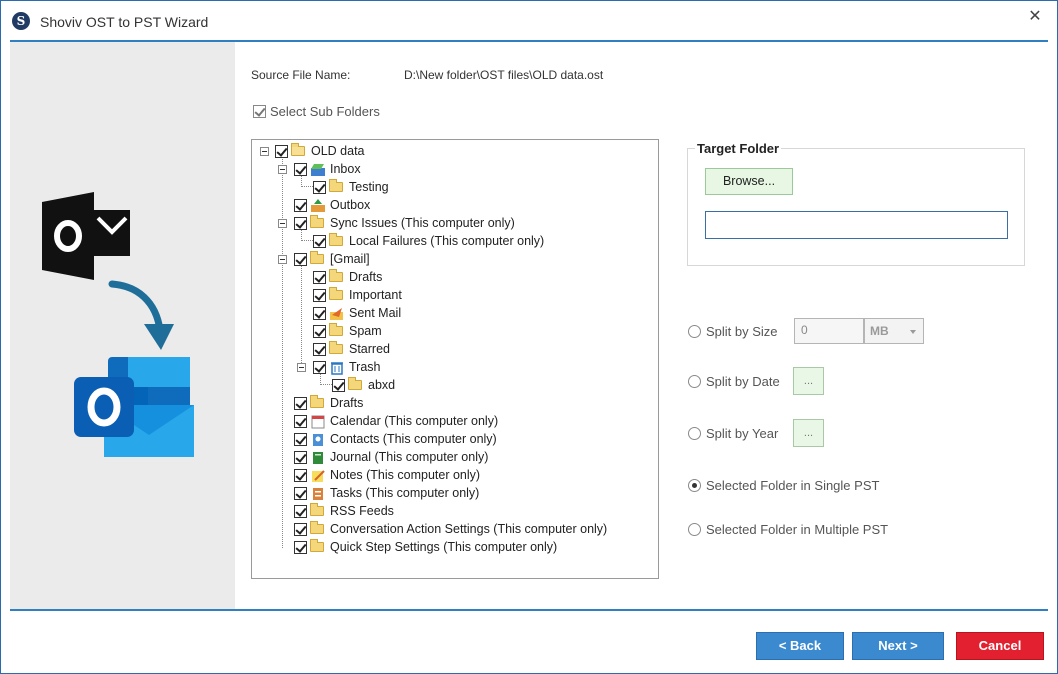 The image size is (1058, 674). I want to click on select-subfolders-checkbox: Select Sub Folders, so click(316, 111).